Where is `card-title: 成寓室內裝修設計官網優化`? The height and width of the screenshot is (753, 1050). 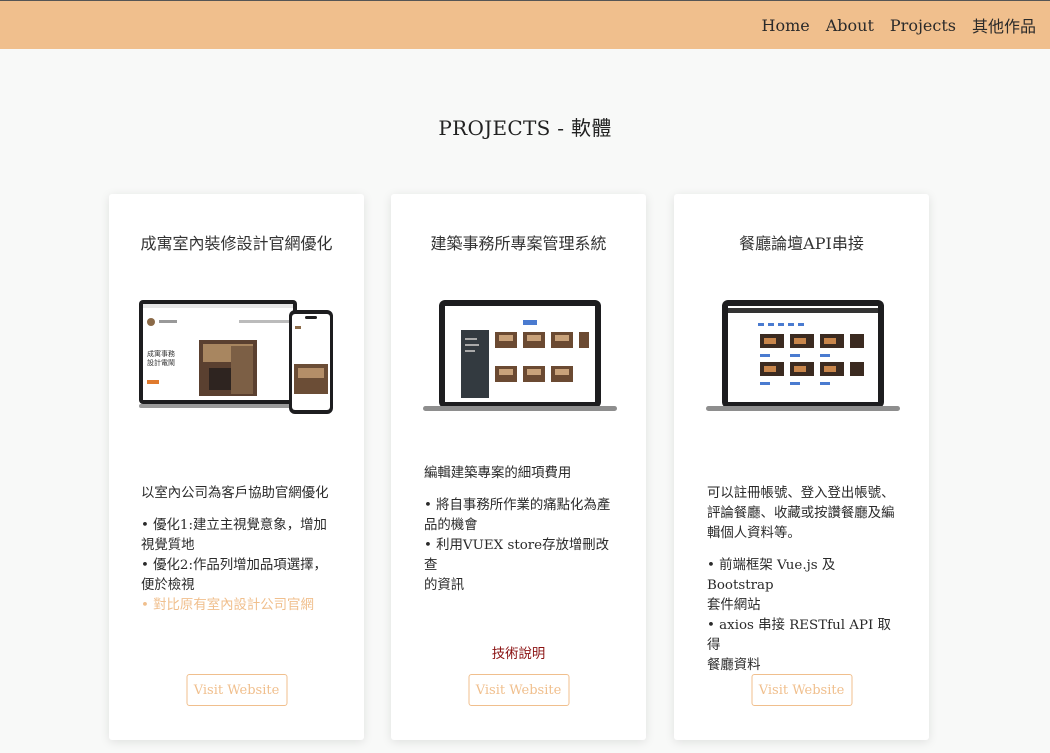 card-title: 成寓室內裝修設計官網優化 is located at coordinates (236, 243).